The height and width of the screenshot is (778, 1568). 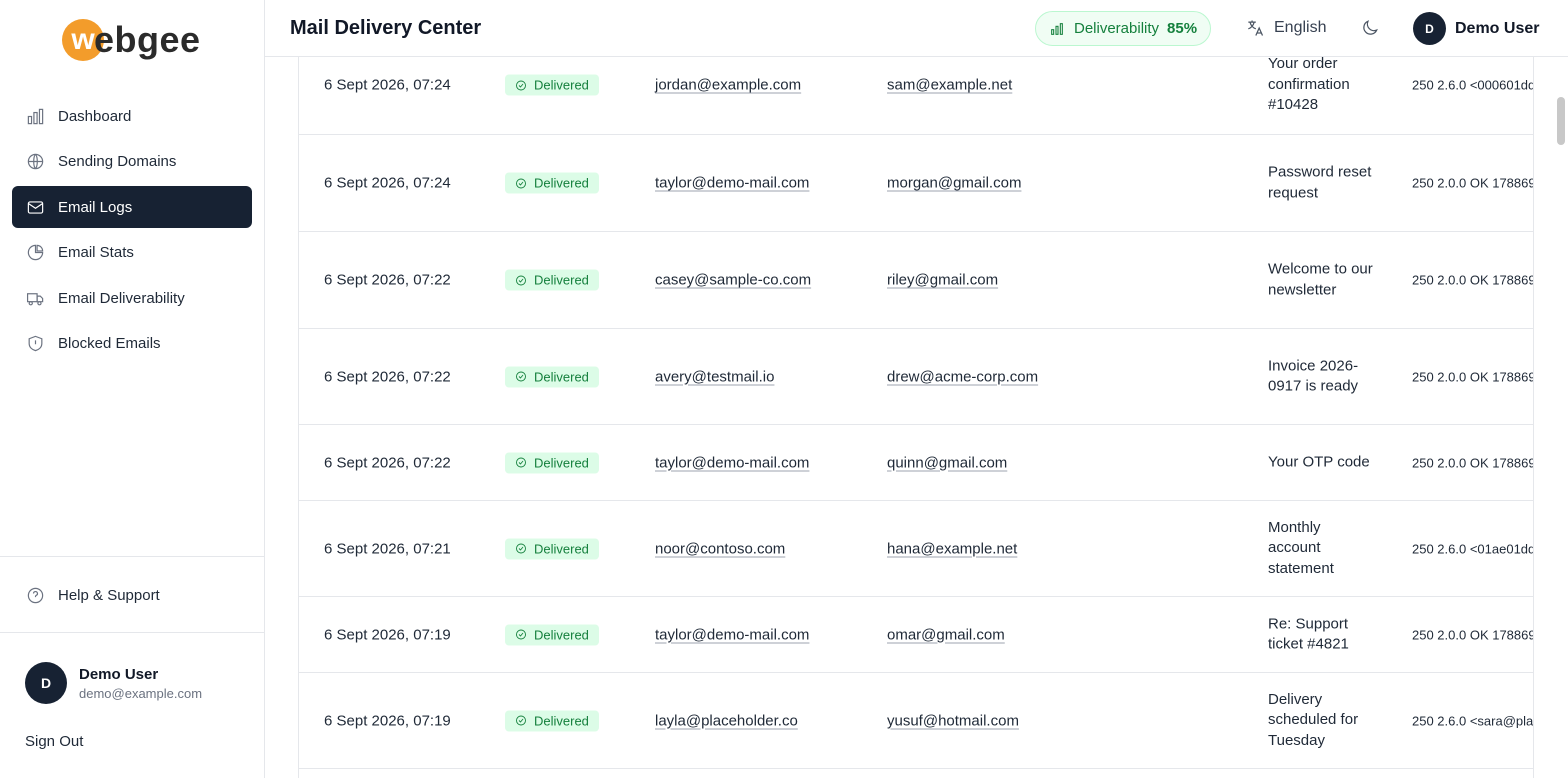 I want to click on log-subject: Welcome to our newsletter, so click(x=1320, y=279).